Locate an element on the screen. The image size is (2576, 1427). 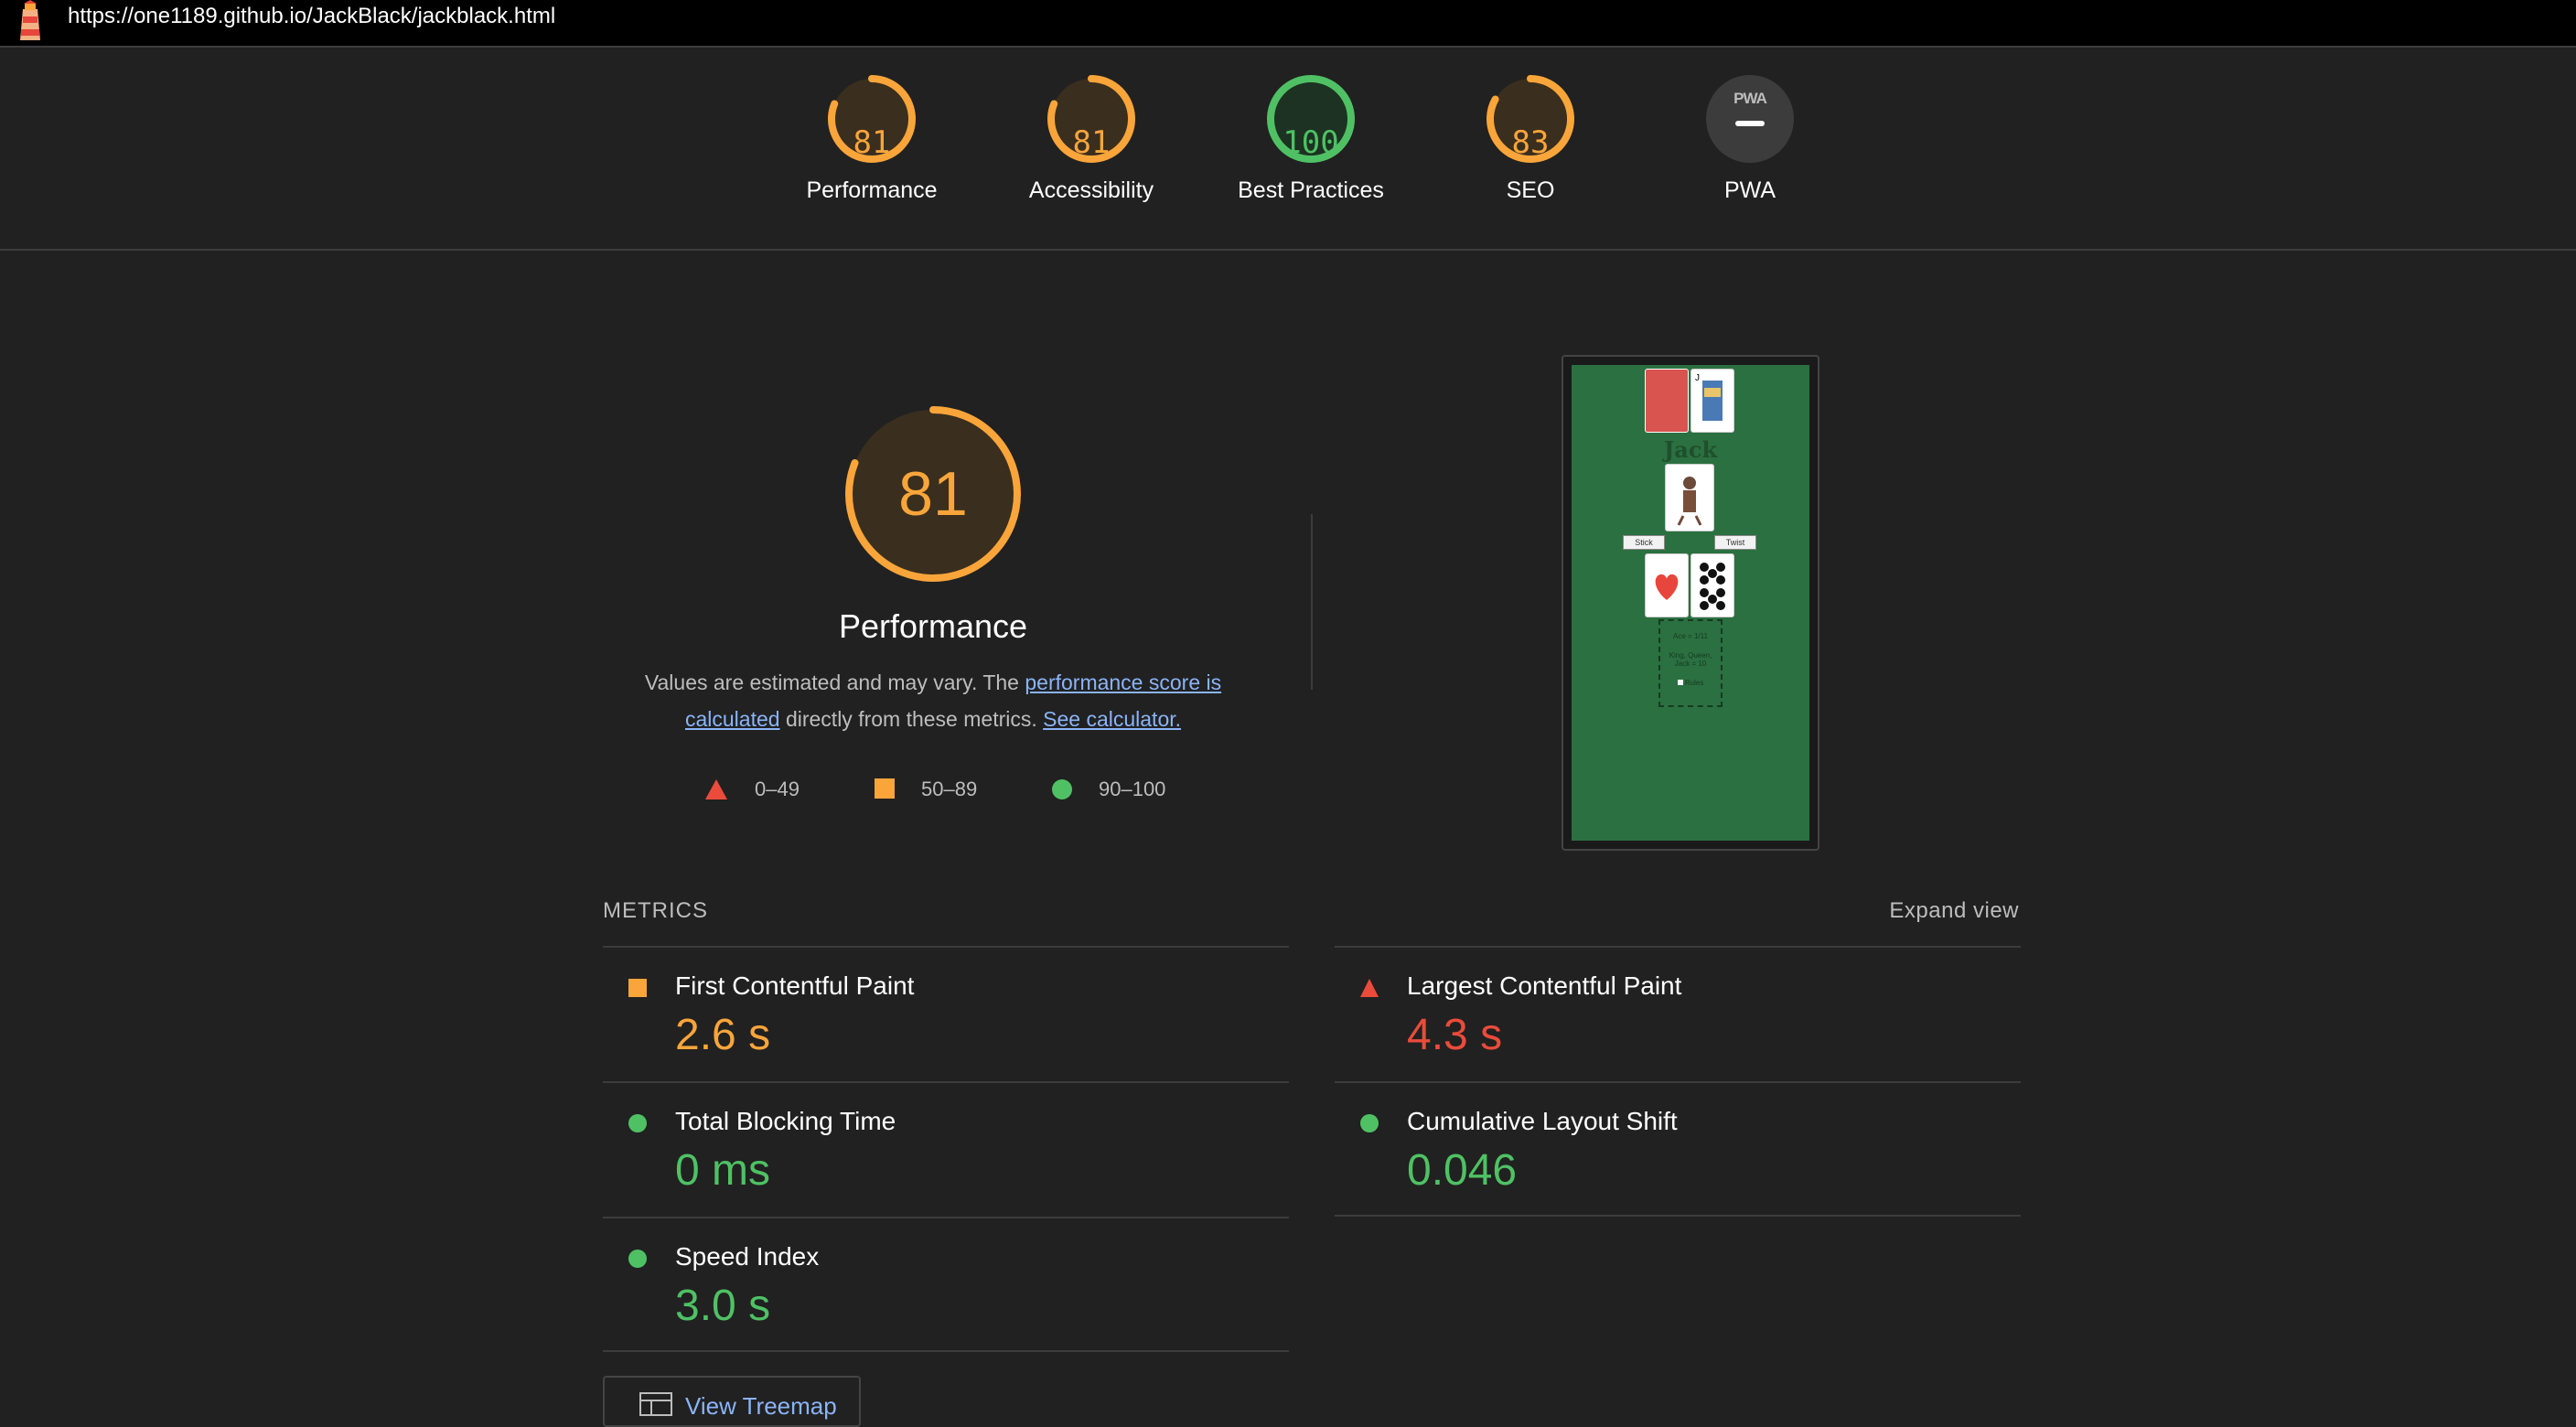
card-joker-icon is located at coordinates (1690, 498).